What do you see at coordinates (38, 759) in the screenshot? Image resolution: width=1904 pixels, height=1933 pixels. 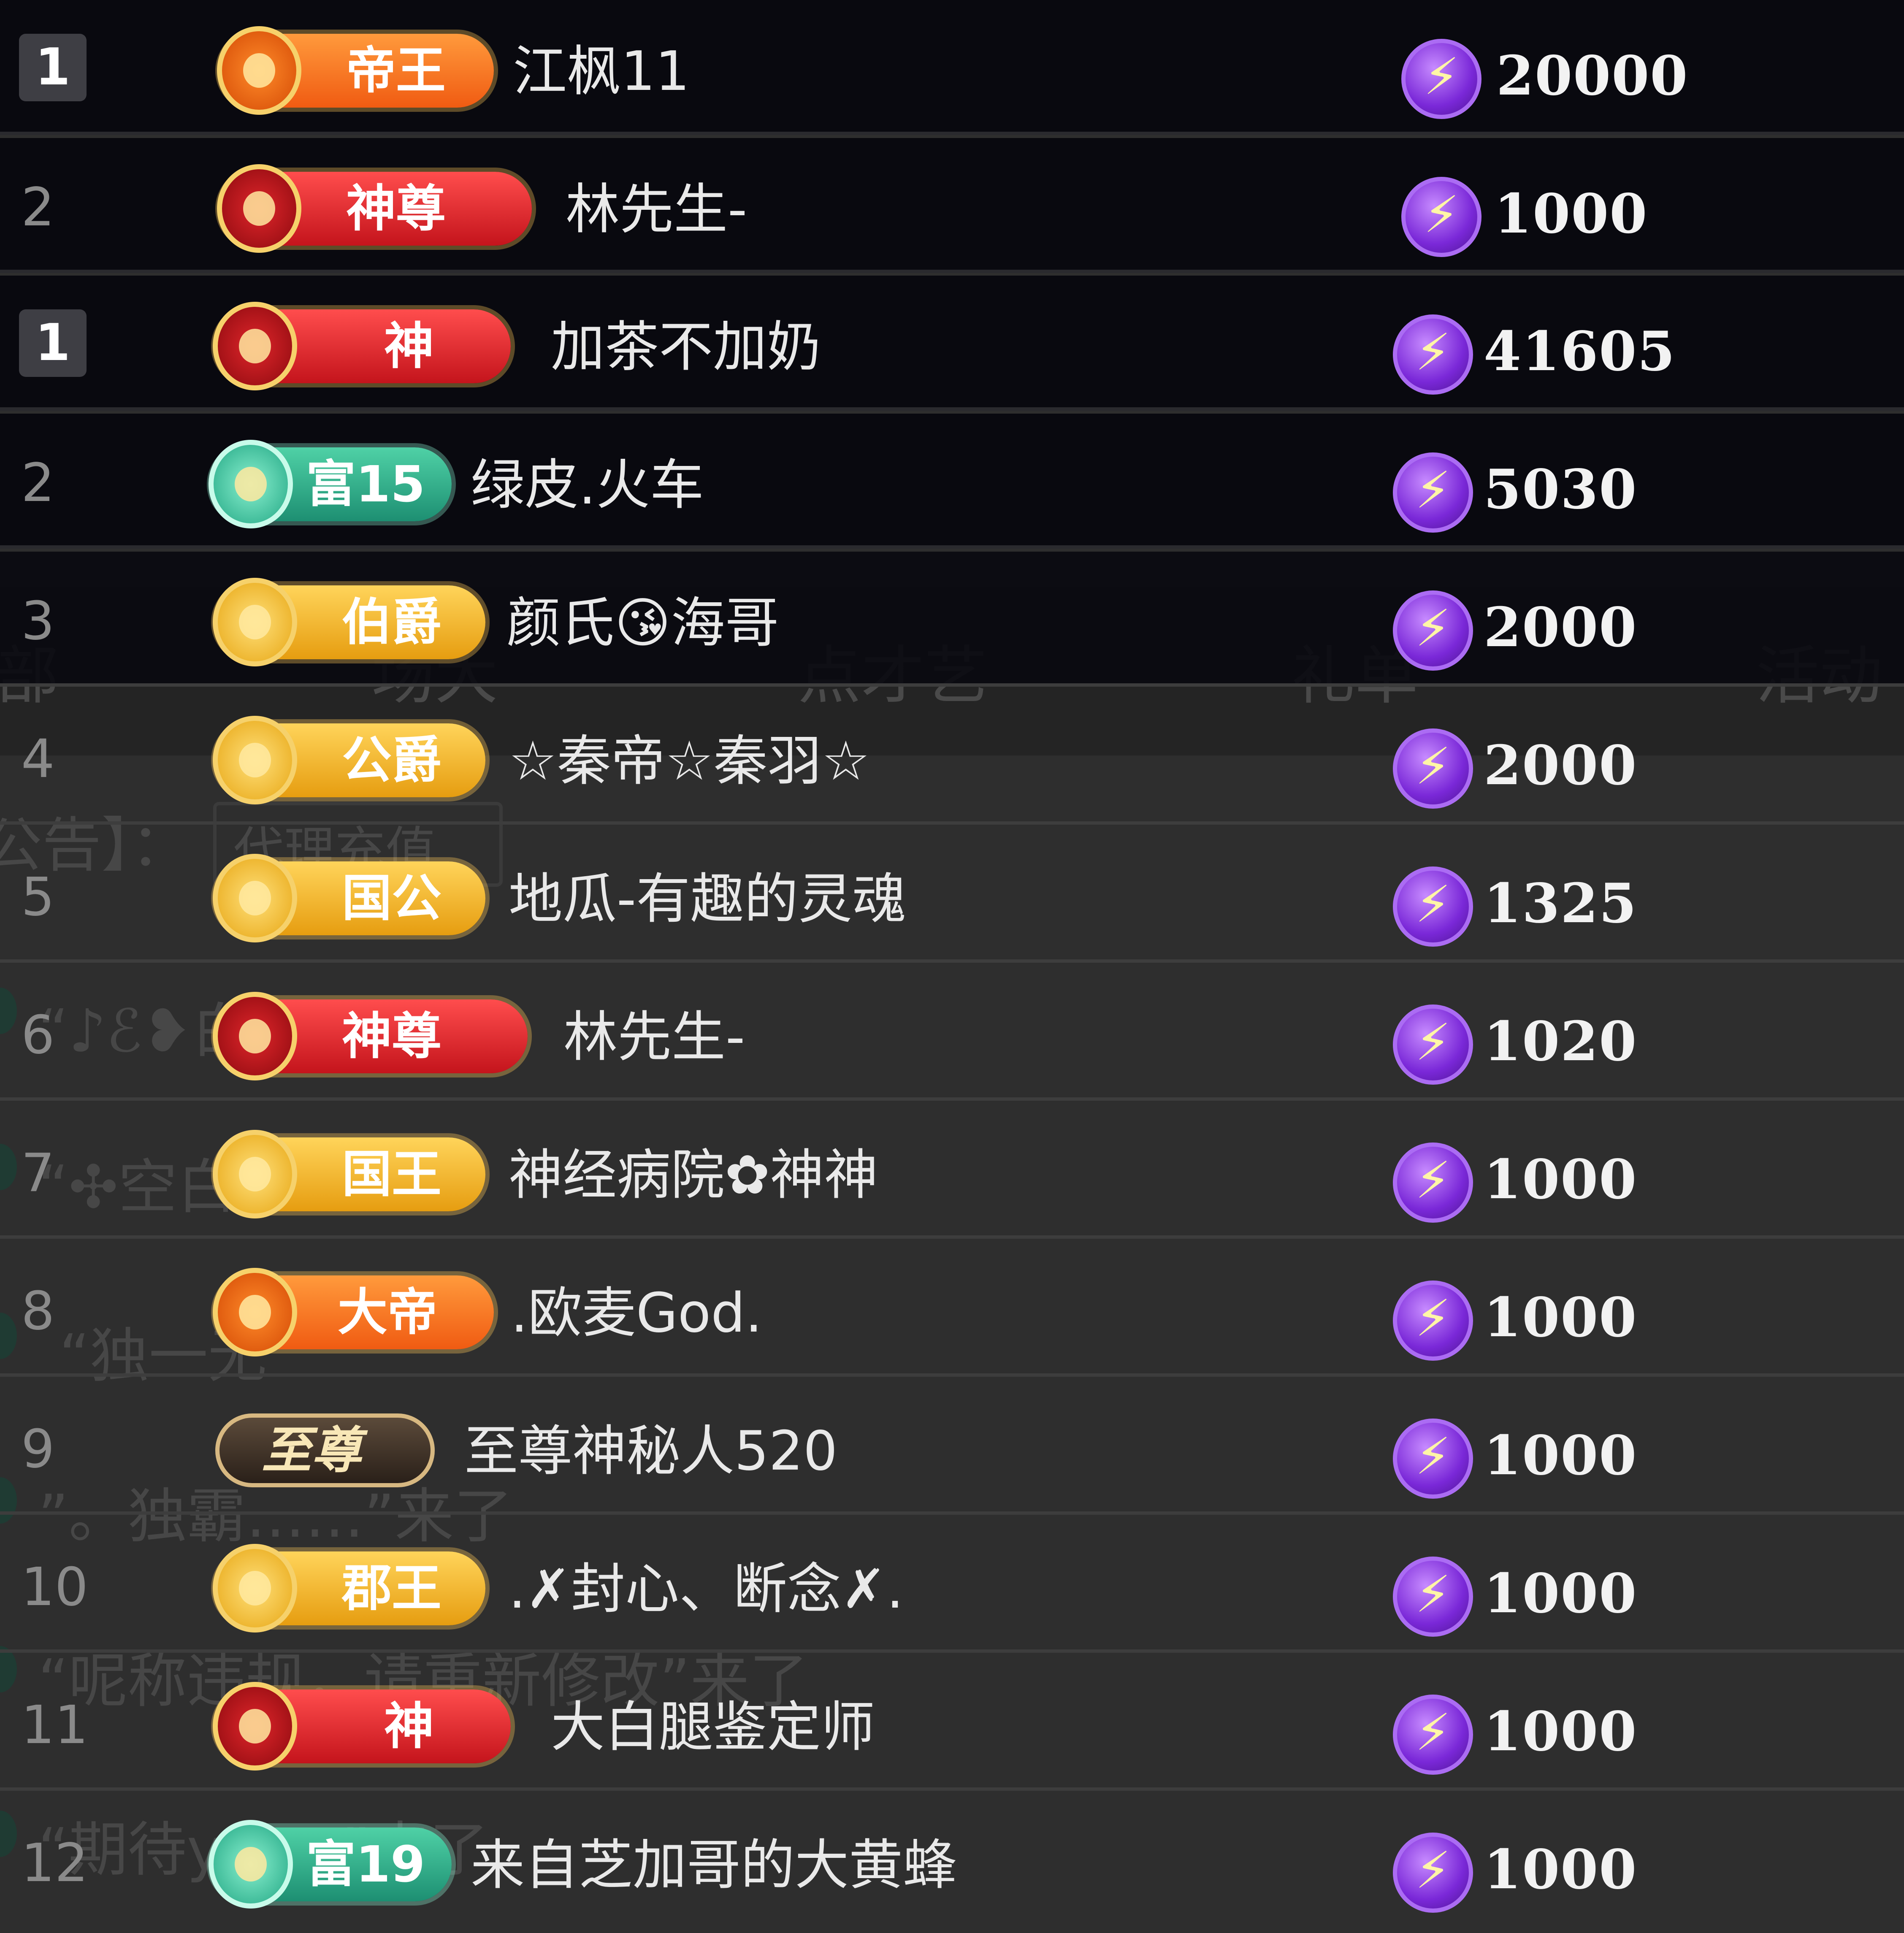 I see `rank-number: 4` at bounding box center [38, 759].